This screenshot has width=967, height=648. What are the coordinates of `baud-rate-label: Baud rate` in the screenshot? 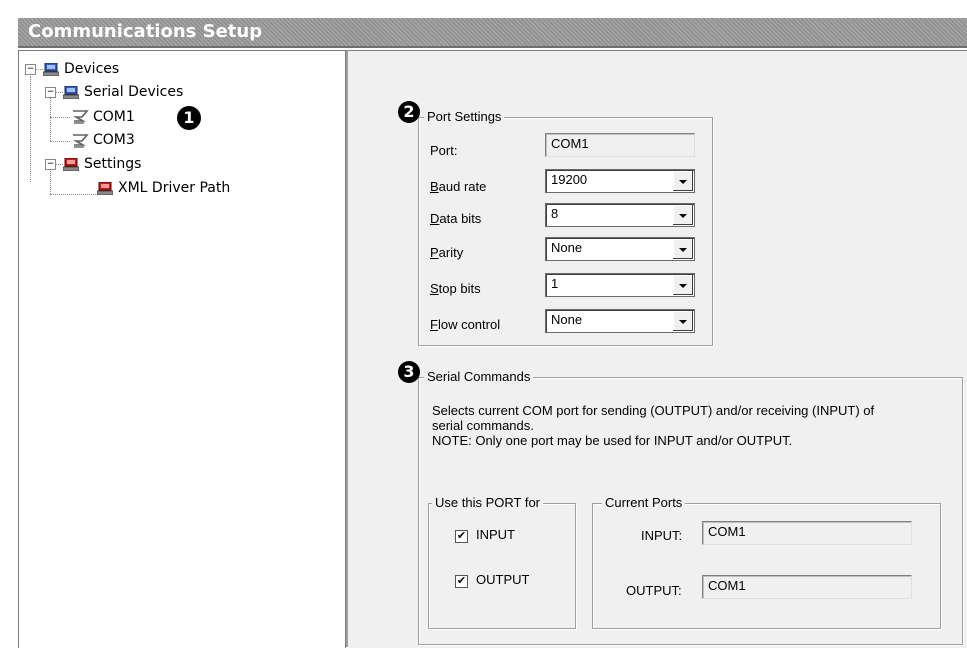 It's located at (458, 186).